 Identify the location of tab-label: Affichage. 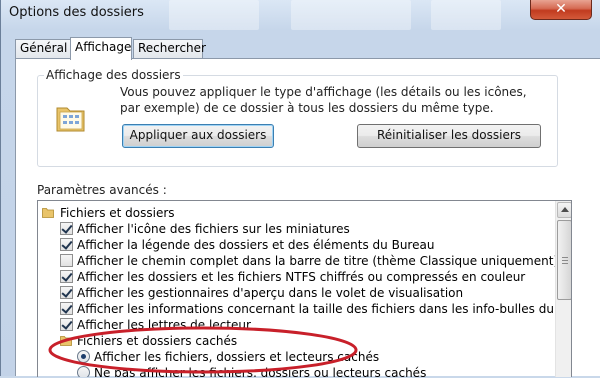
(103, 47).